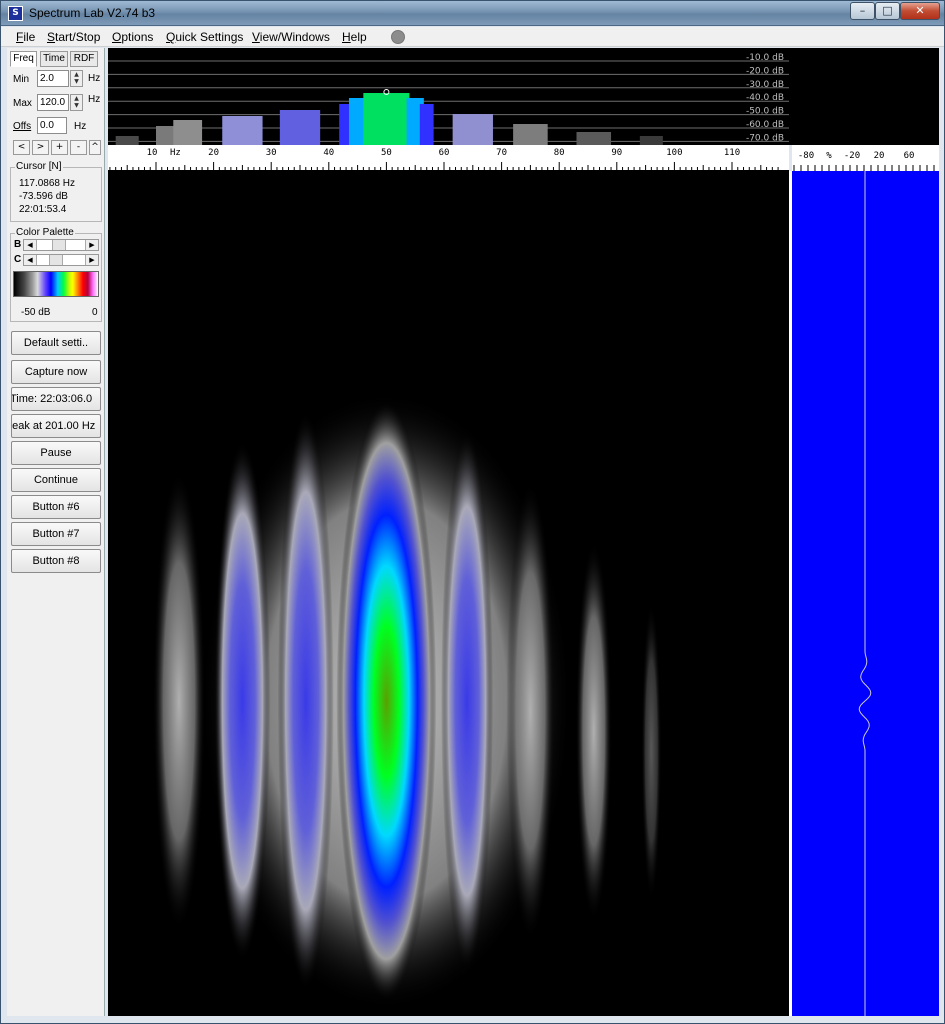 Image resolution: width=945 pixels, height=1024 pixels. Describe the element at coordinates (40, 147) in the screenshot. I see `scroll-right-button: >` at that location.